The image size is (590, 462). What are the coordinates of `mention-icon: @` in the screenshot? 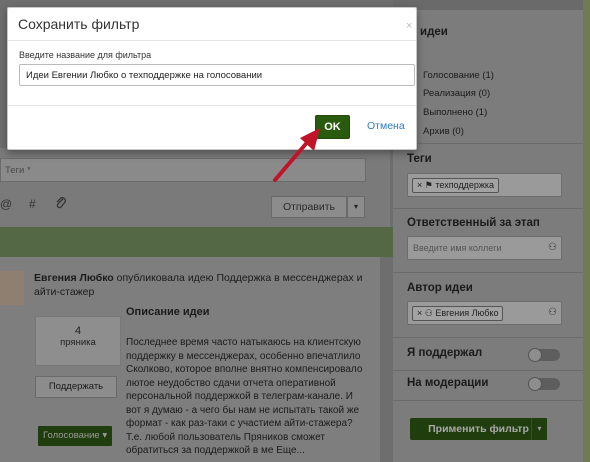 It's located at (6, 204).